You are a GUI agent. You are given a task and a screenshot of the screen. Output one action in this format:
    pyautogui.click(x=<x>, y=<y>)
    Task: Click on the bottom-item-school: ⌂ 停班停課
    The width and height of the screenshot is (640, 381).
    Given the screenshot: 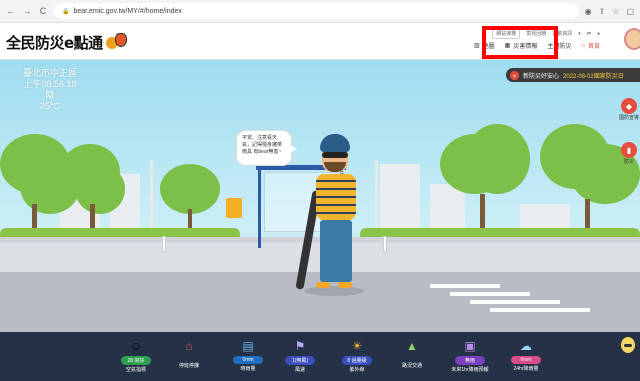 What is the action you would take?
    pyautogui.click(x=189, y=353)
    